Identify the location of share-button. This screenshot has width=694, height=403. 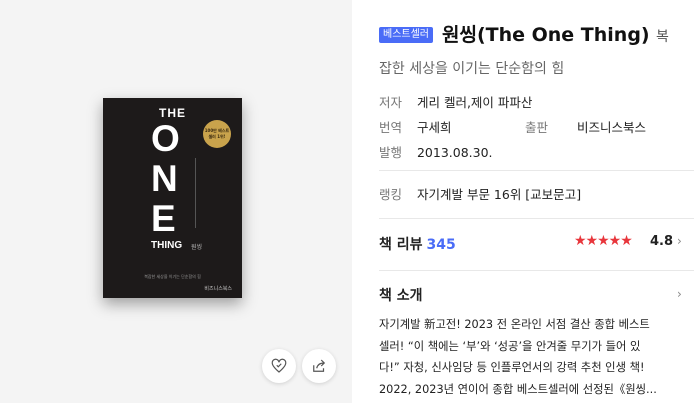
(319, 366).